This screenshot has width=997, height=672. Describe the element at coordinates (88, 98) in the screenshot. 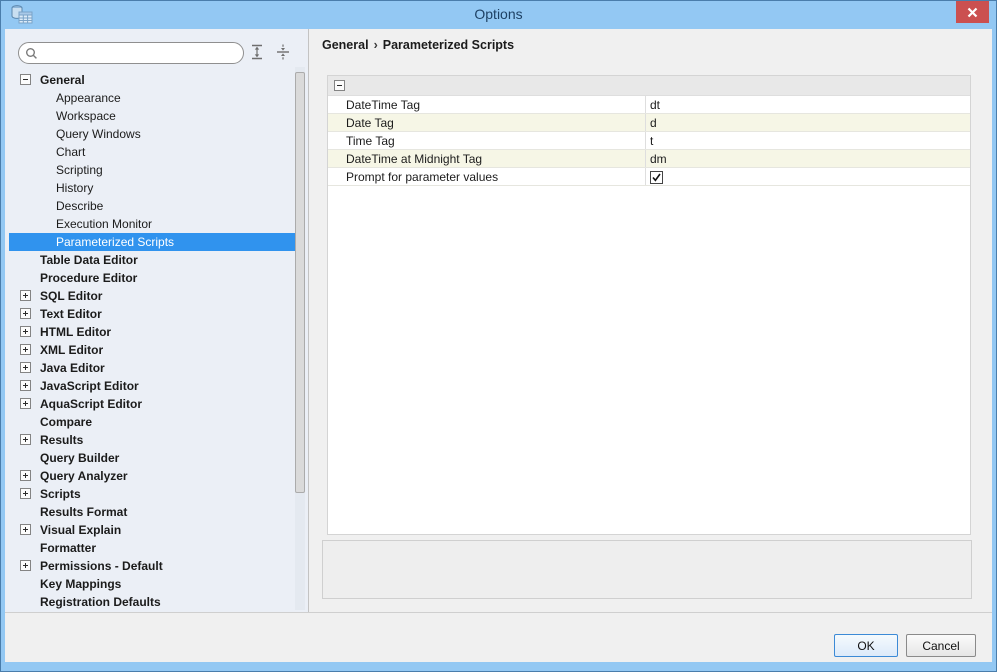

I see `tree-item-label: Appearance` at that location.